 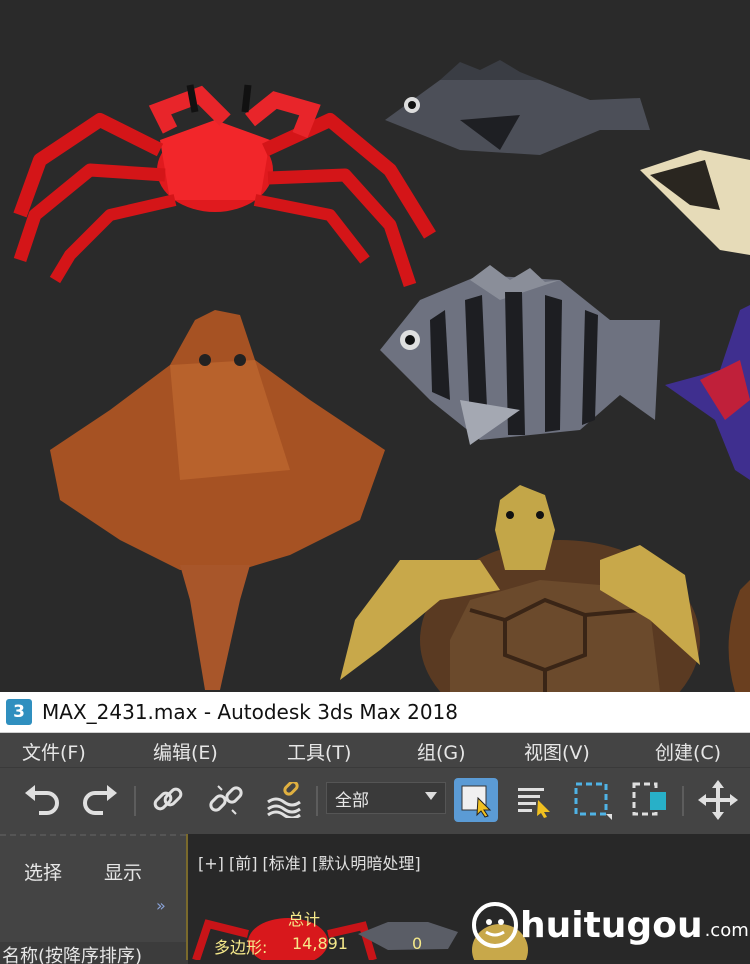 I want to click on sea-turtle-model, so click(x=520, y=588).